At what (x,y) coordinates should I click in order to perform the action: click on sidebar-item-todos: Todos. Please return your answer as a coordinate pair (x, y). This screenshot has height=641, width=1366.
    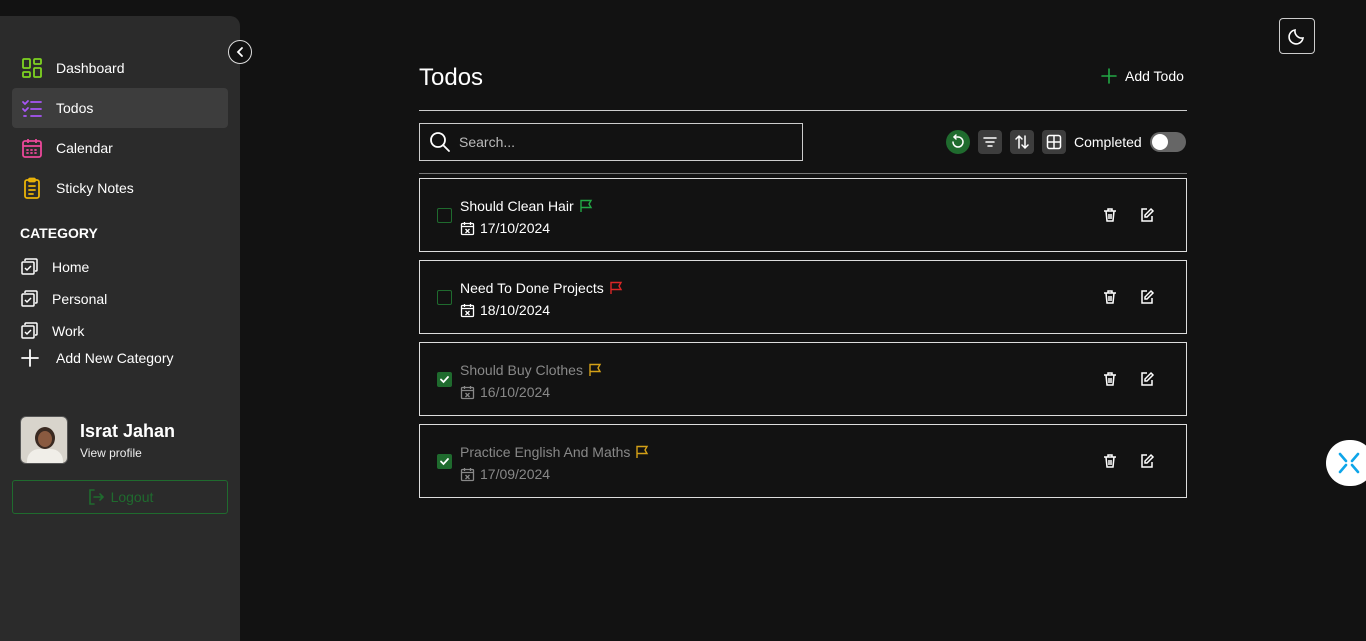
    Looking at the image, I should click on (120, 108).